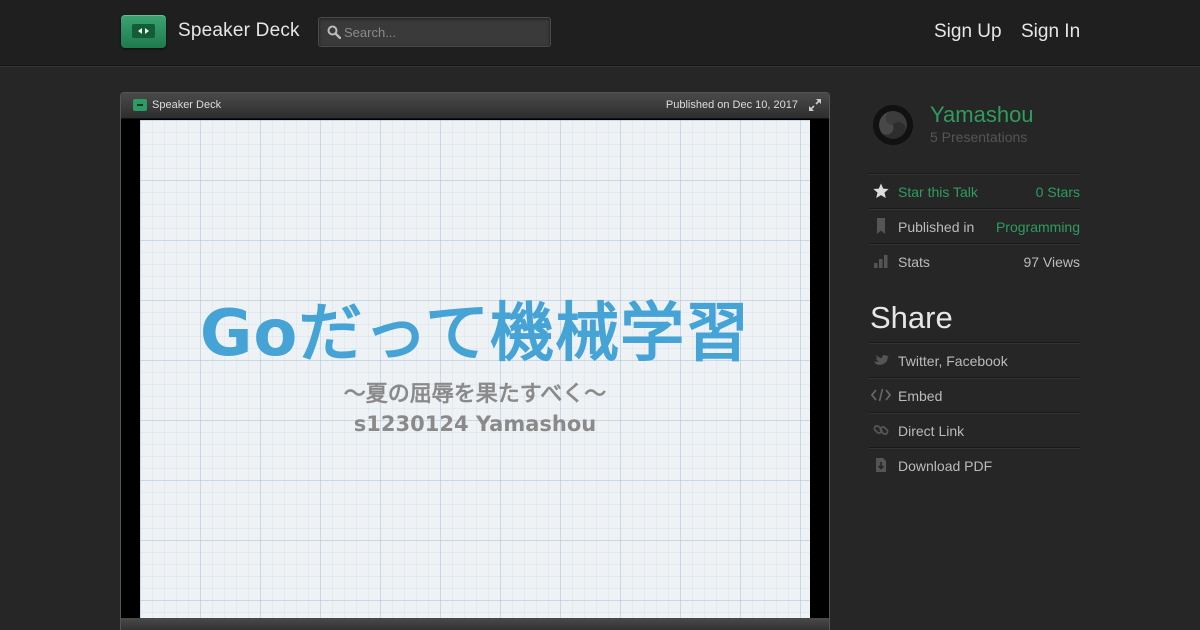 This screenshot has height=630, width=1200. I want to click on star-row: Star this Talk 0 Stars, so click(974, 190).